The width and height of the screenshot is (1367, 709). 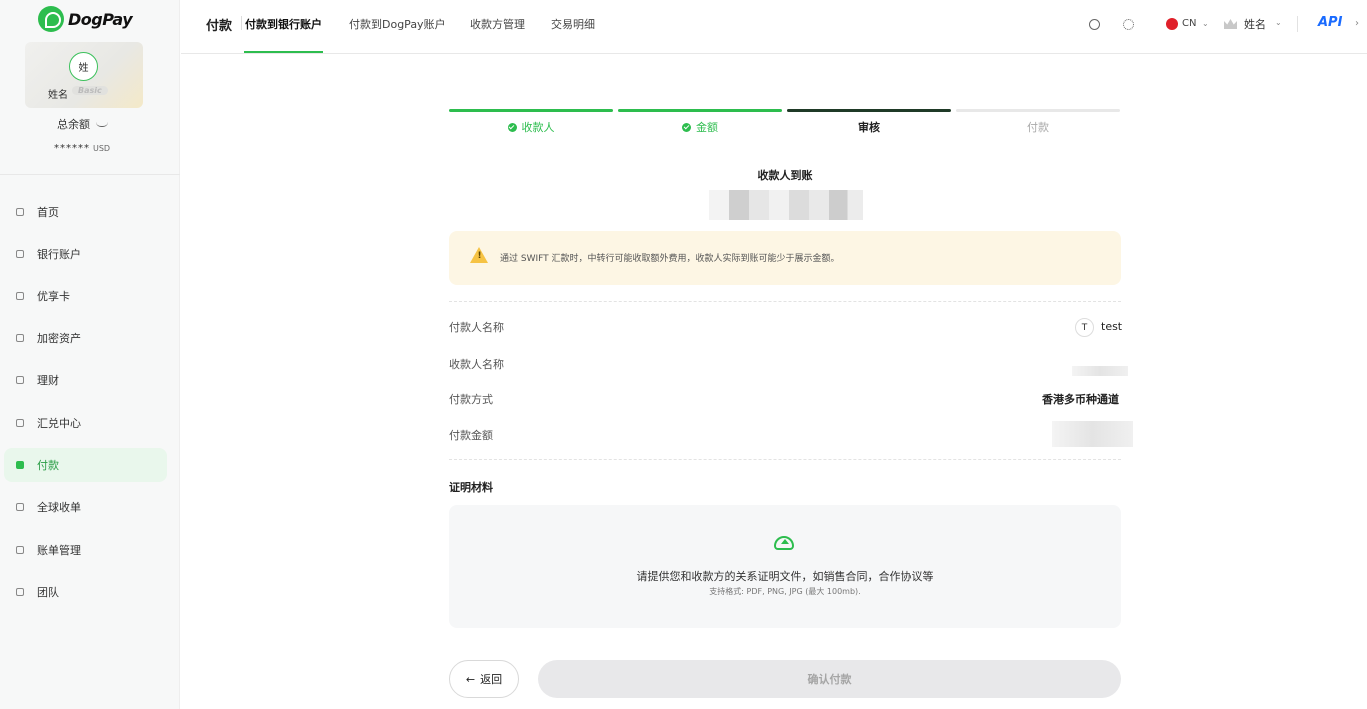 I want to click on team-icon, so click(x=20, y=592).